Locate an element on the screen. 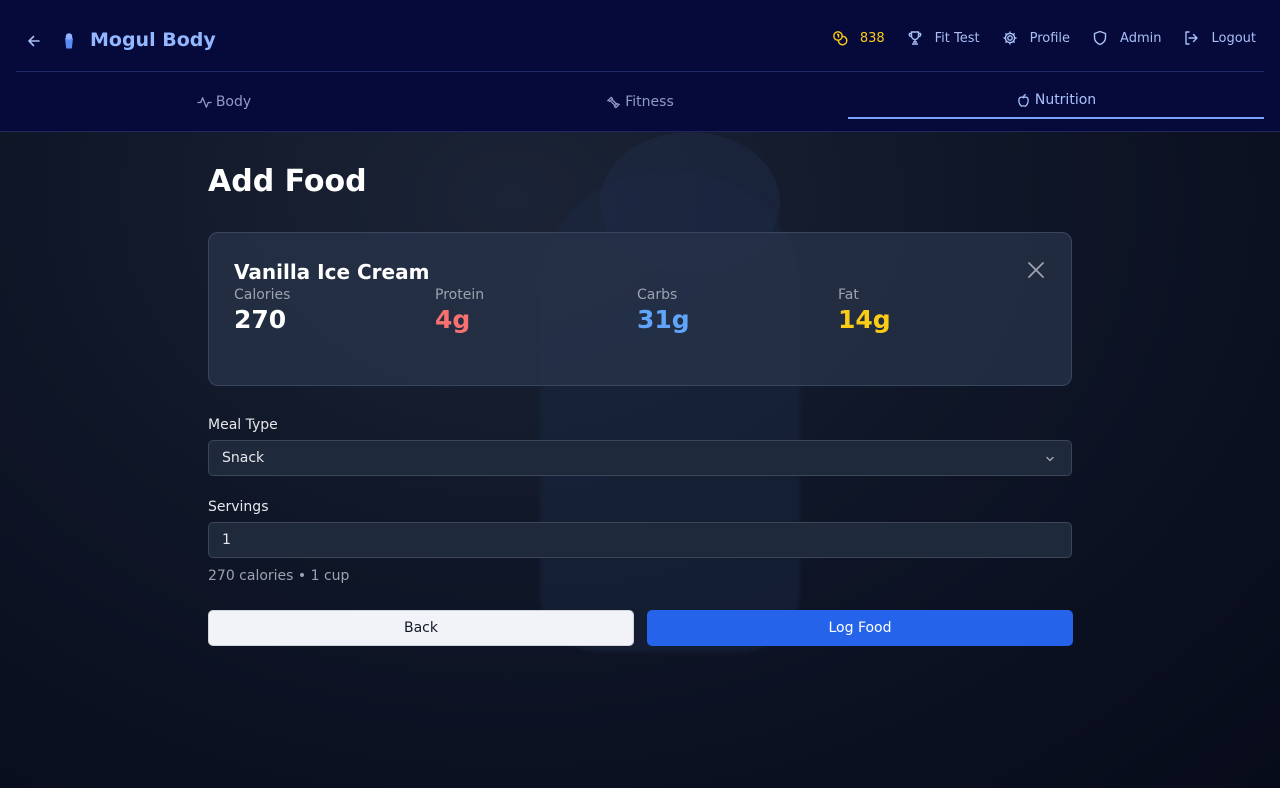  nav-fit-test-label: Fit Test is located at coordinates (957, 38).